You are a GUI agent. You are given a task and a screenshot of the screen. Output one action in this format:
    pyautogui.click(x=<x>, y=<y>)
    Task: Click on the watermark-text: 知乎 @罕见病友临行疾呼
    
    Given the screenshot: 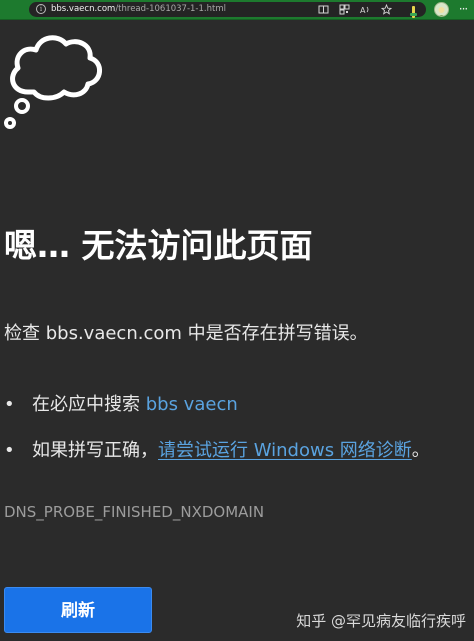 What is the action you would take?
    pyautogui.click(x=381, y=621)
    